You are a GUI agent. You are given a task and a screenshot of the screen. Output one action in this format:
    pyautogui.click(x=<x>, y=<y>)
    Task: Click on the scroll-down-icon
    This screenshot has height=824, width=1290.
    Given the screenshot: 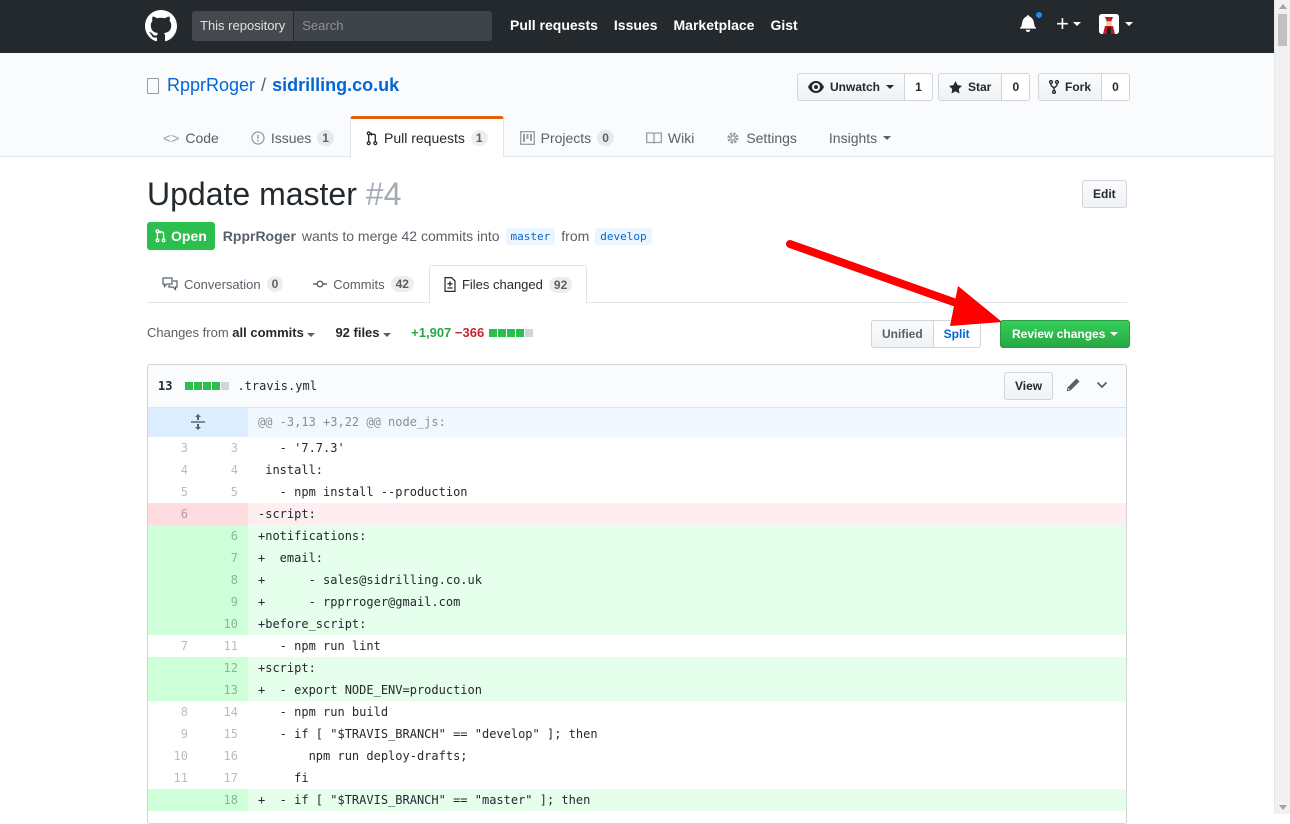 What is the action you would take?
    pyautogui.click(x=1283, y=807)
    